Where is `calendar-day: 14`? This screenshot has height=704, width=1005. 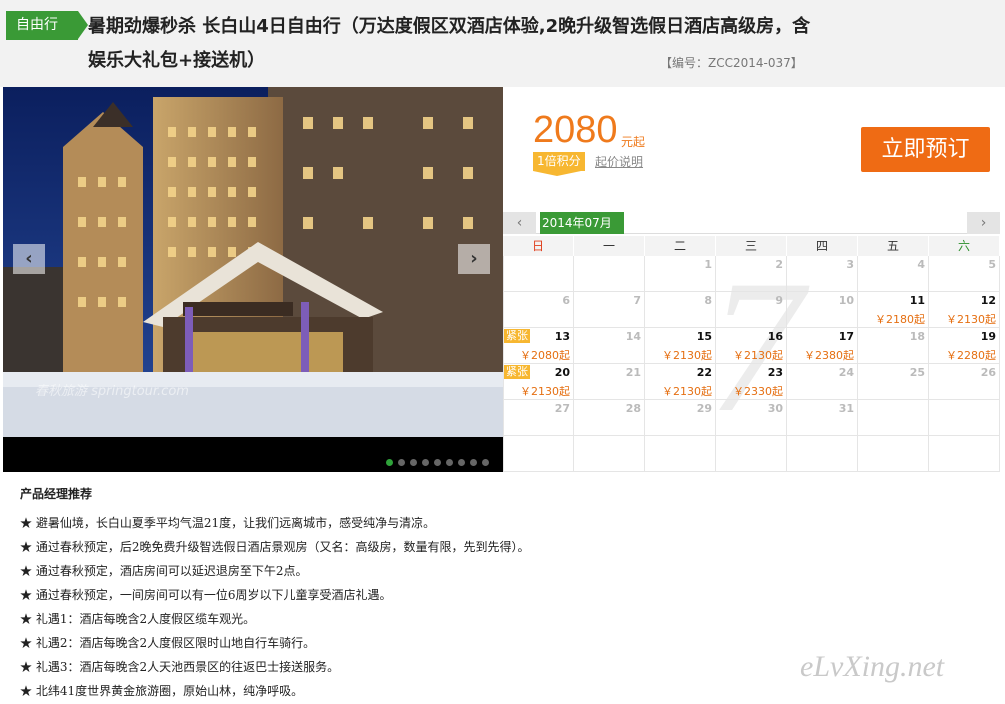 calendar-day: 14 is located at coordinates (609, 346).